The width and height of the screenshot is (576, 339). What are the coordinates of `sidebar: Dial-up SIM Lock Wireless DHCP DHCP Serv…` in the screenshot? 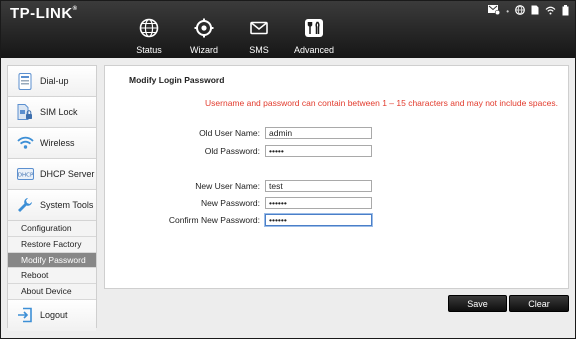 It's located at (52, 198).